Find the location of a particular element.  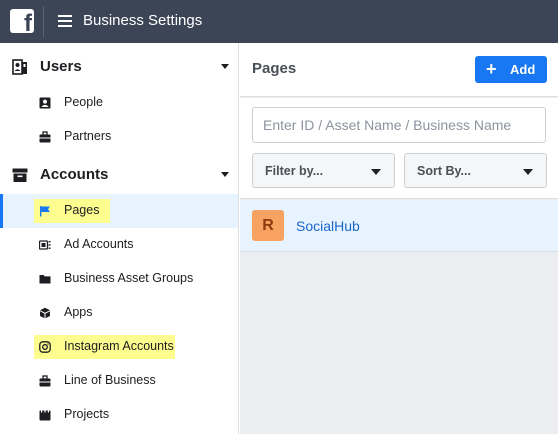

sidebar-item-label: Business Asset Groups is located at coordinates (129, 278).